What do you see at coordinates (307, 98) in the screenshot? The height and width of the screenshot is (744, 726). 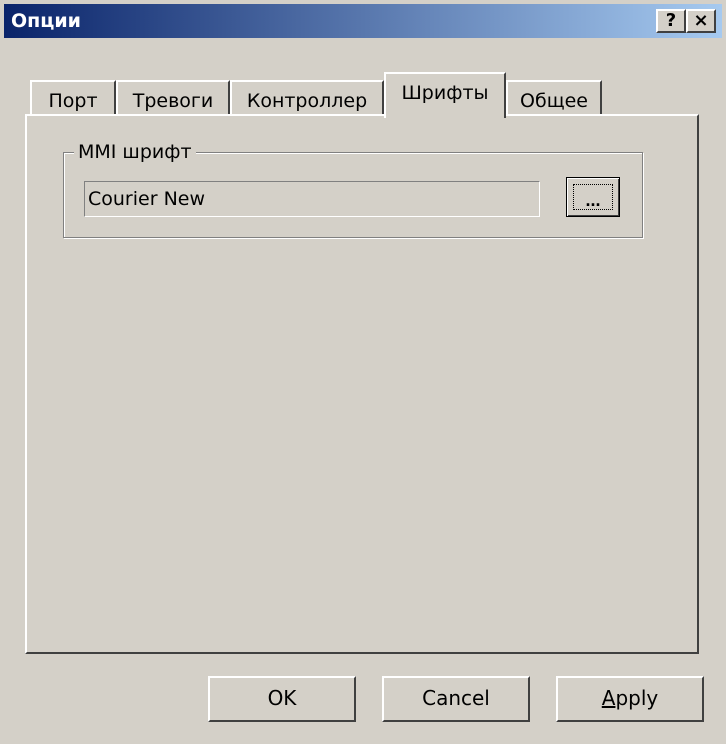 I see `tab-controller: Контроллер` at bounding box center [307, 98].